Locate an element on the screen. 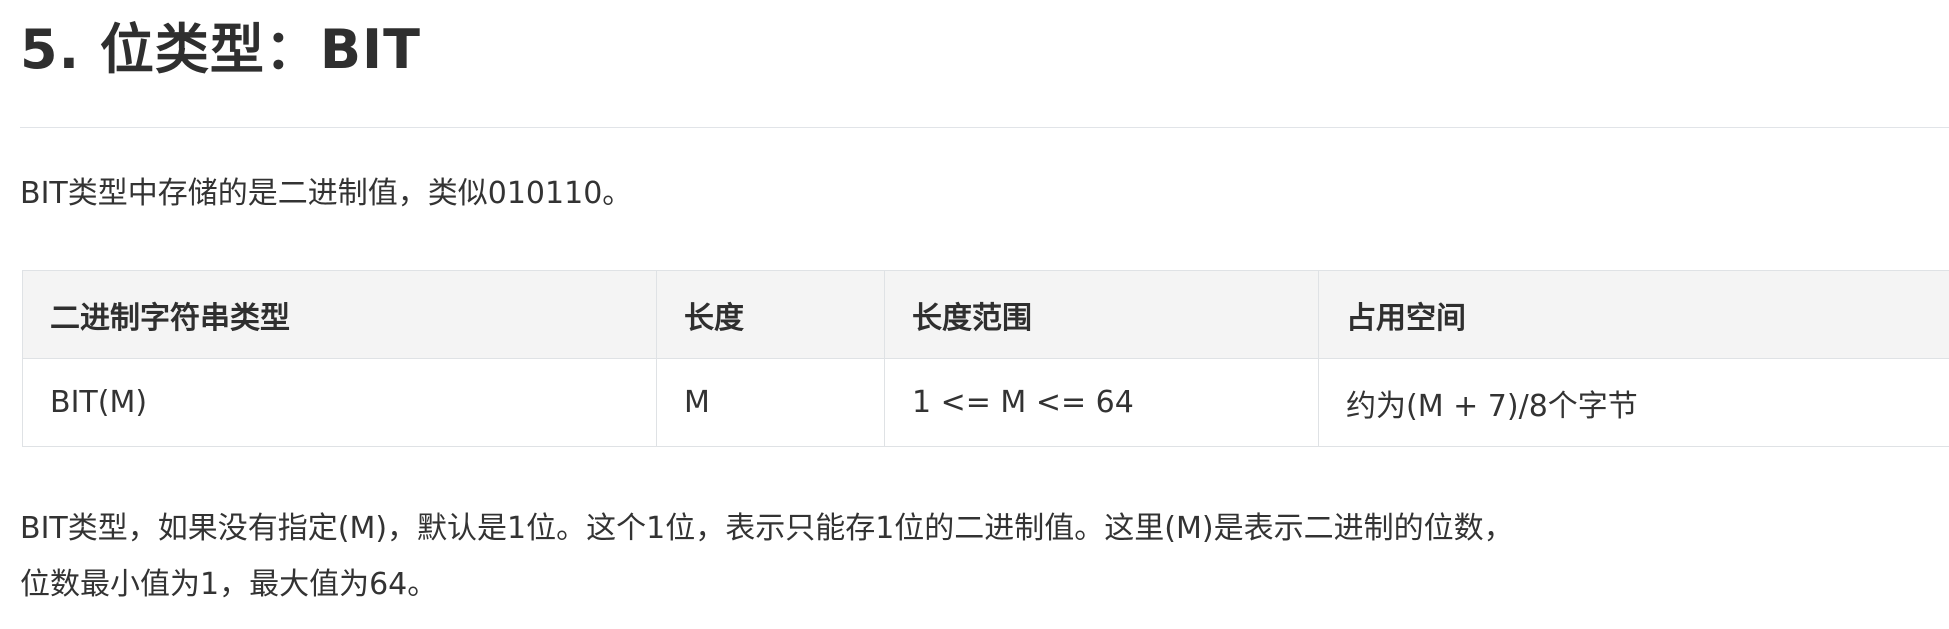 The height and width of the screenshot is (629, 1949). cell-type: BIT(M) is located at coordinates (339, 402).